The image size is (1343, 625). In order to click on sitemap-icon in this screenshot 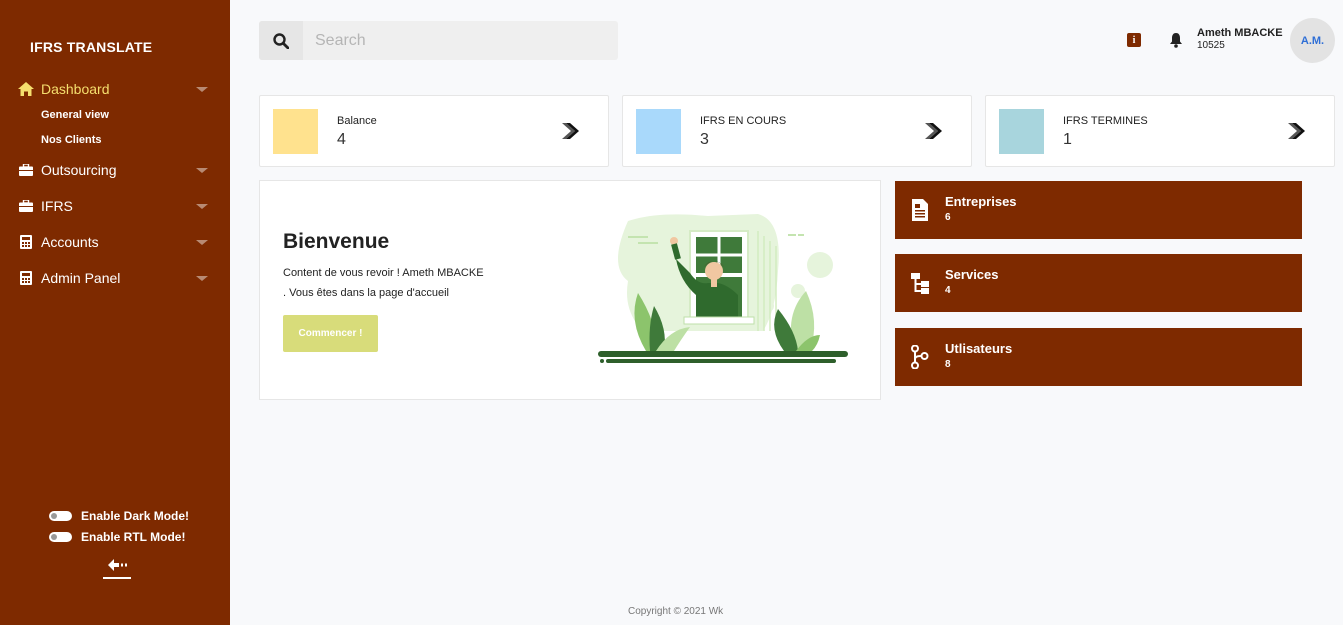, I will do `click(920, 283)`.